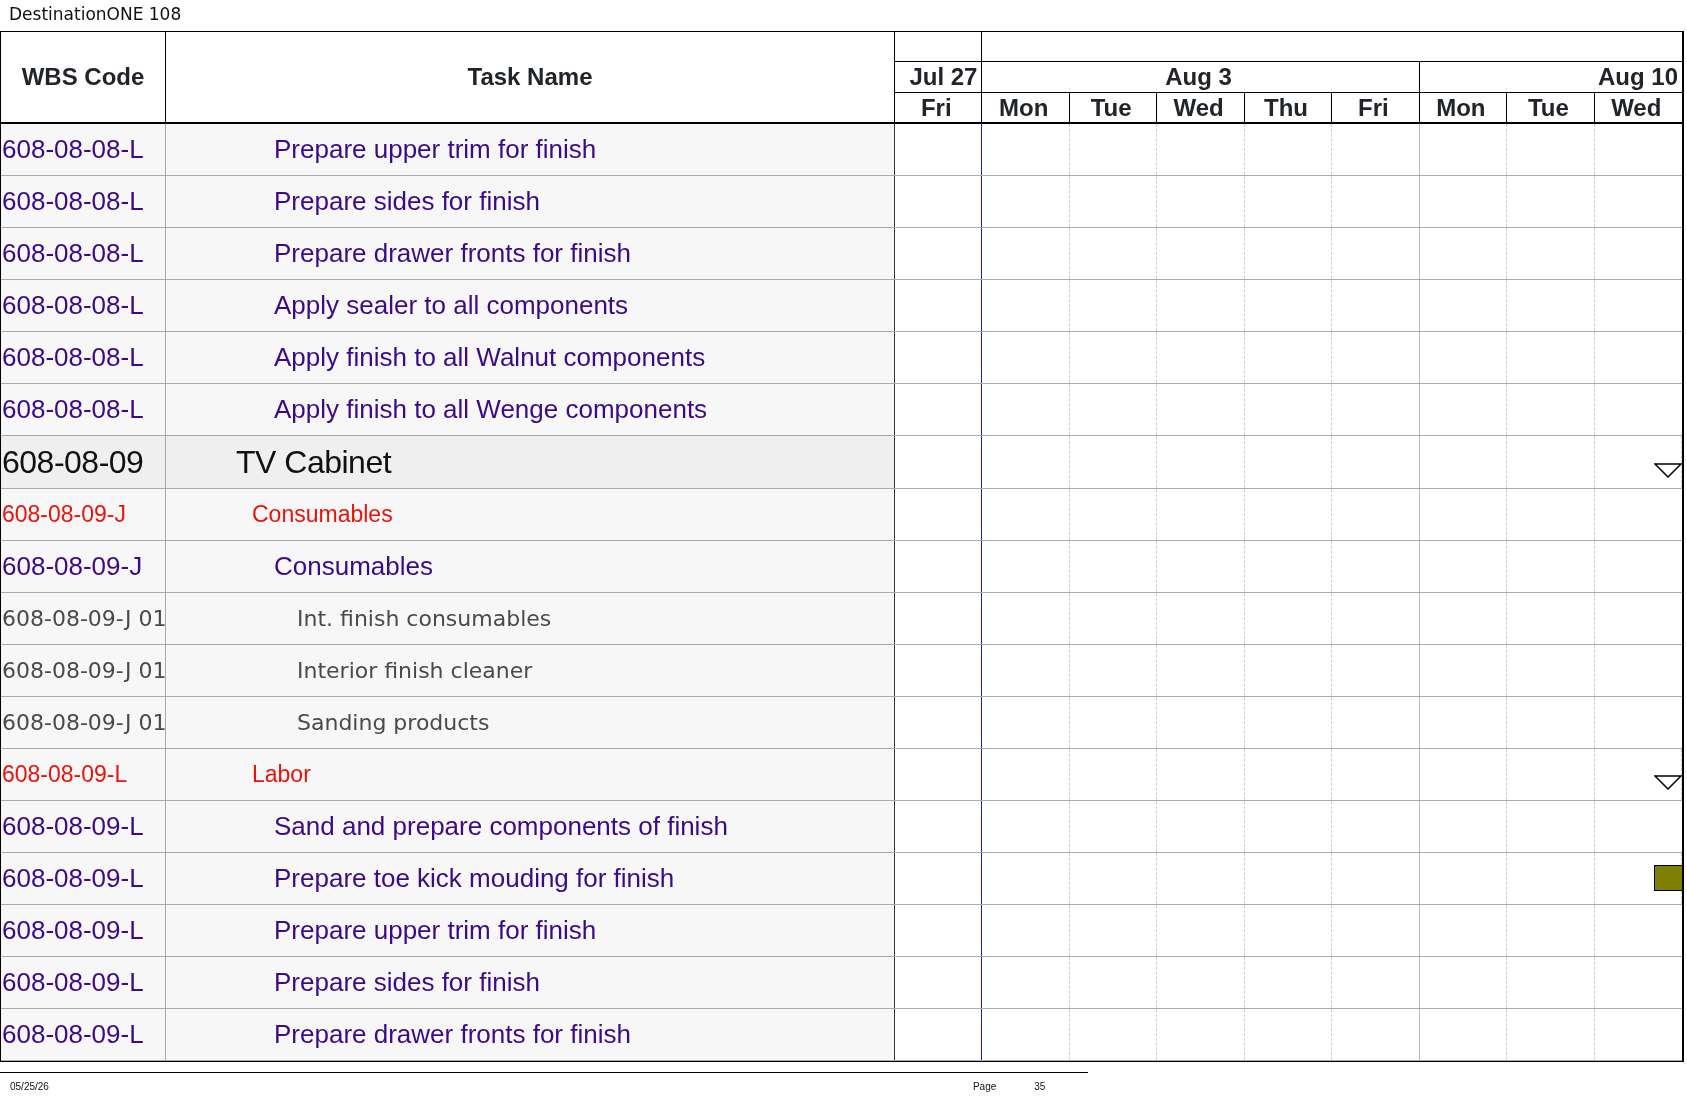 The width and height of the screenshot is (1687, 1097). What do you see at coordinates (72, 462) in the screenshot?
I see `wbs-code: 608-08-09` at bounding box center [72, 462].